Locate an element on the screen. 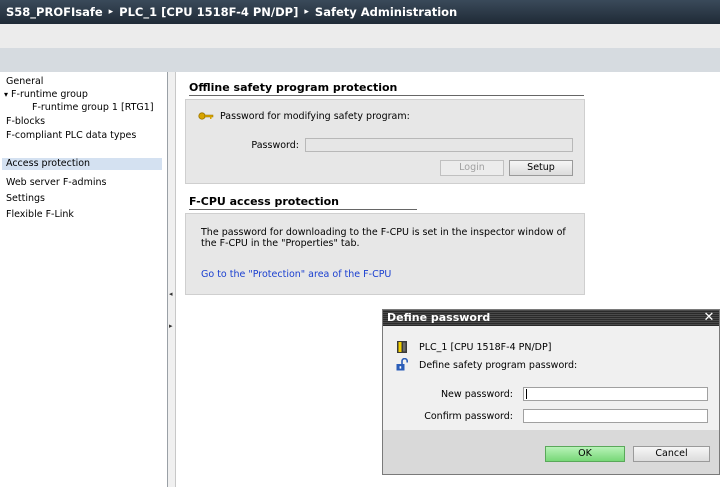 Image resolution: width=720 pixels, height=487 pixels. sidebar-item-label: Web server F-admins is located at coordinates (56, 182).